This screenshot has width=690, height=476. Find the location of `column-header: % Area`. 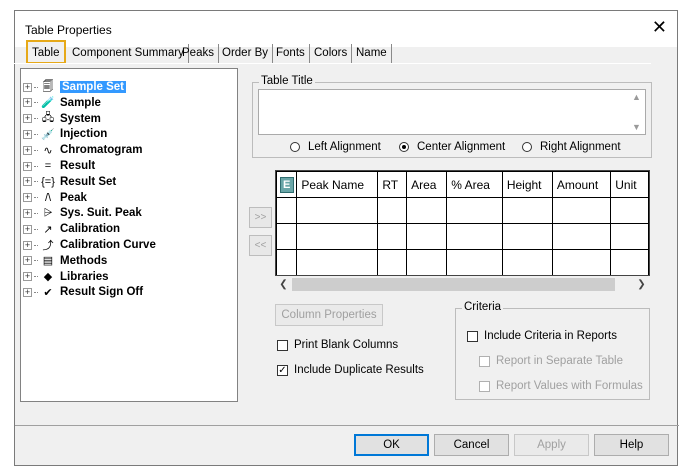

column-header: % Area is located at coordinates (474, 184).